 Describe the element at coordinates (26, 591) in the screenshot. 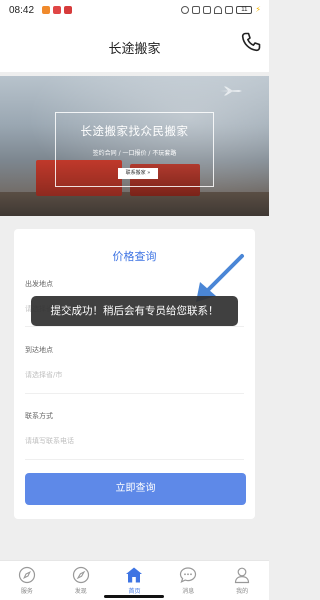

I see `nav-label: 服务` at that location.